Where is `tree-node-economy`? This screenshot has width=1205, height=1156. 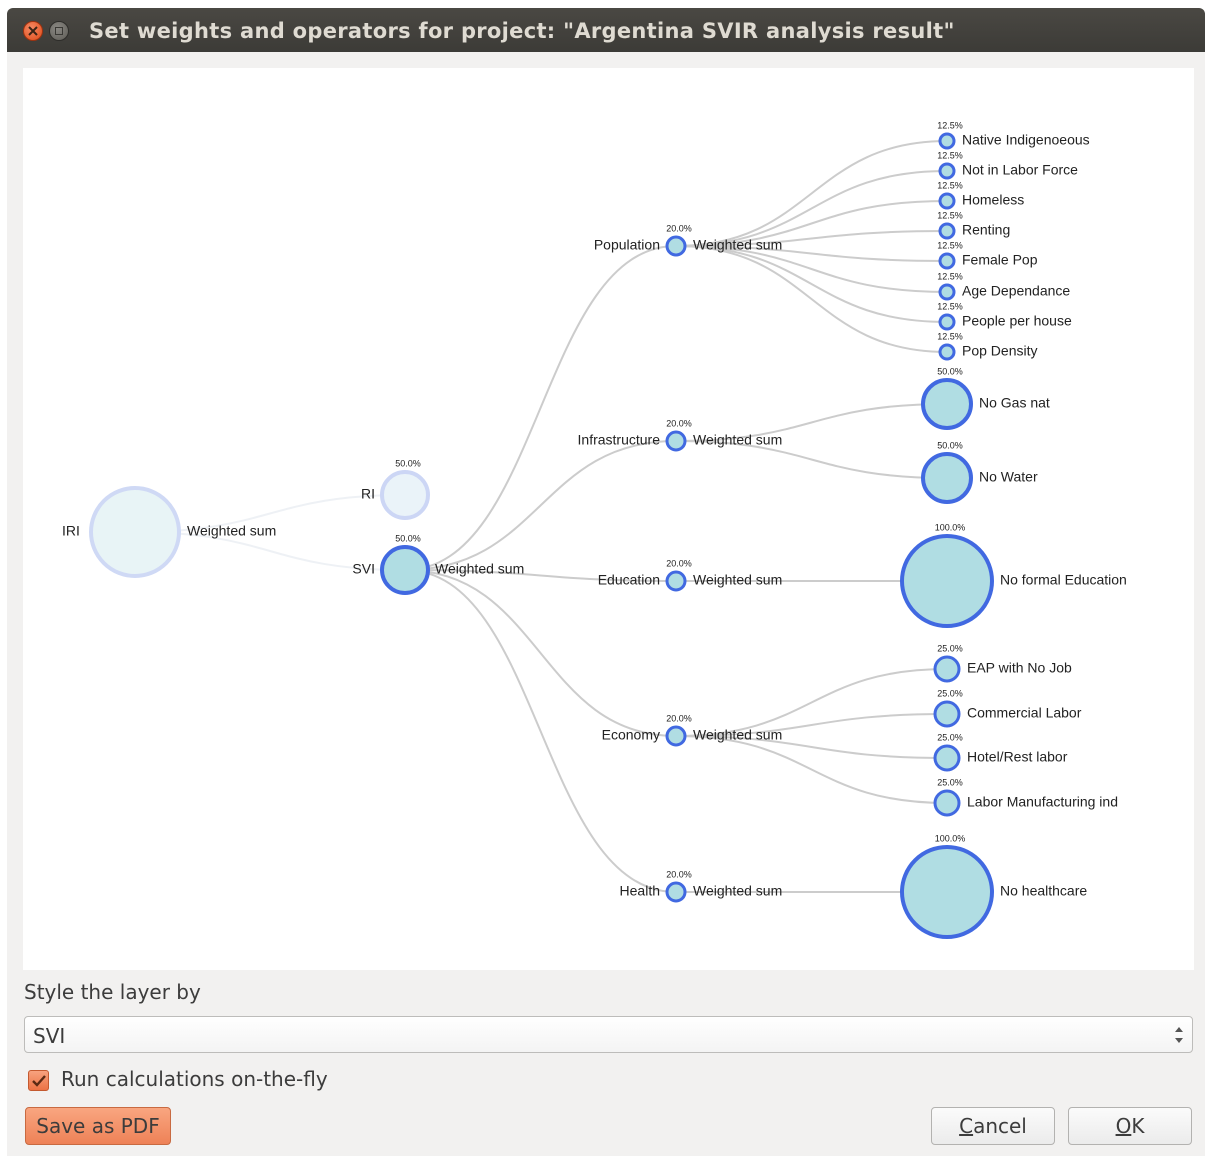
tree-node-economy is located at coordinates (676, 736).